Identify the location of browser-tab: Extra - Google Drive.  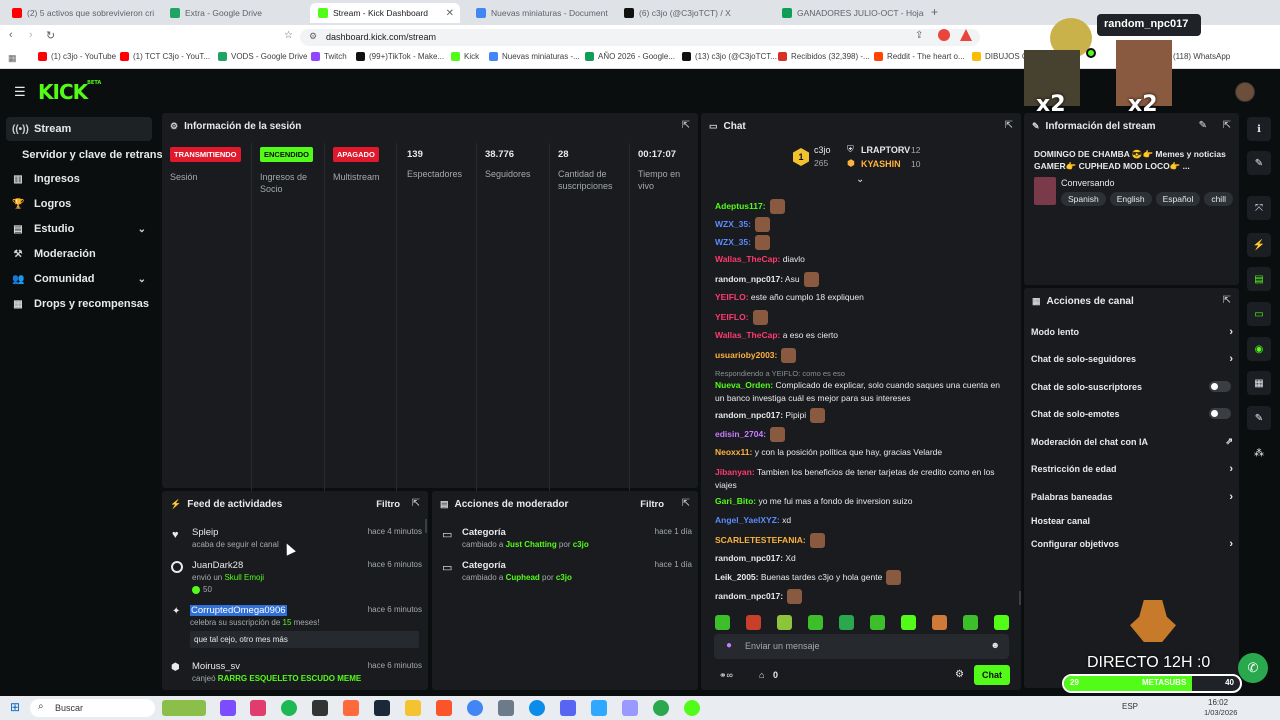
(232, 13).